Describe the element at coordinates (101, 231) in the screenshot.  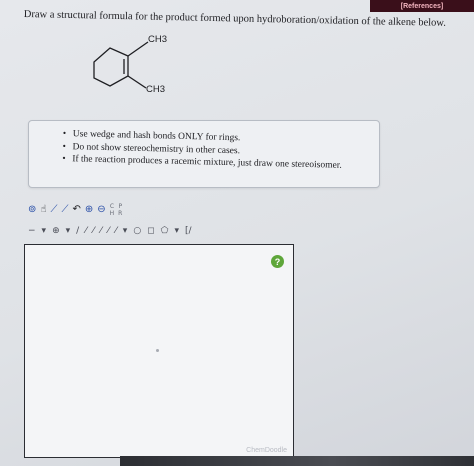
I see `wedge-bond-tool: ⁄` at that location.